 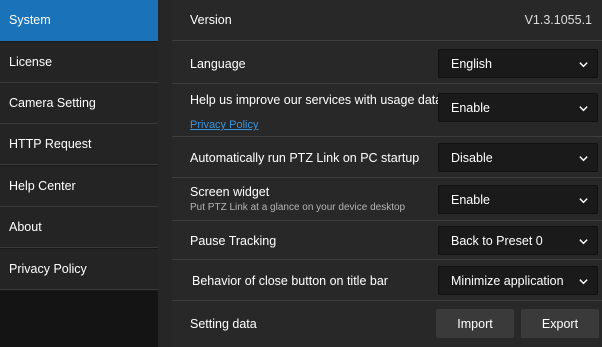 I want to click on sidebar-item-label: Help Center, so click(x=42, y=186).